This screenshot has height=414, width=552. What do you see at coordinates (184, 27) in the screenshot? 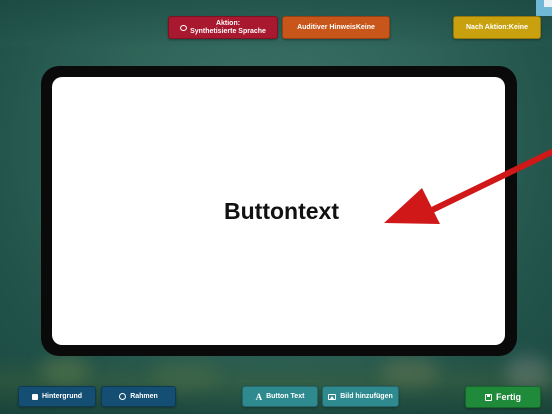
I see `speech-bubble-icon` at bounding box center [184, 27].